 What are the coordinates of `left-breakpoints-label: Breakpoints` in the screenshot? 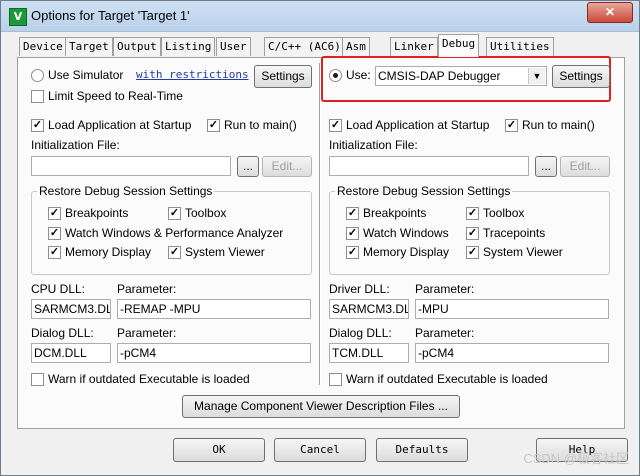 It's located at (97, 213).